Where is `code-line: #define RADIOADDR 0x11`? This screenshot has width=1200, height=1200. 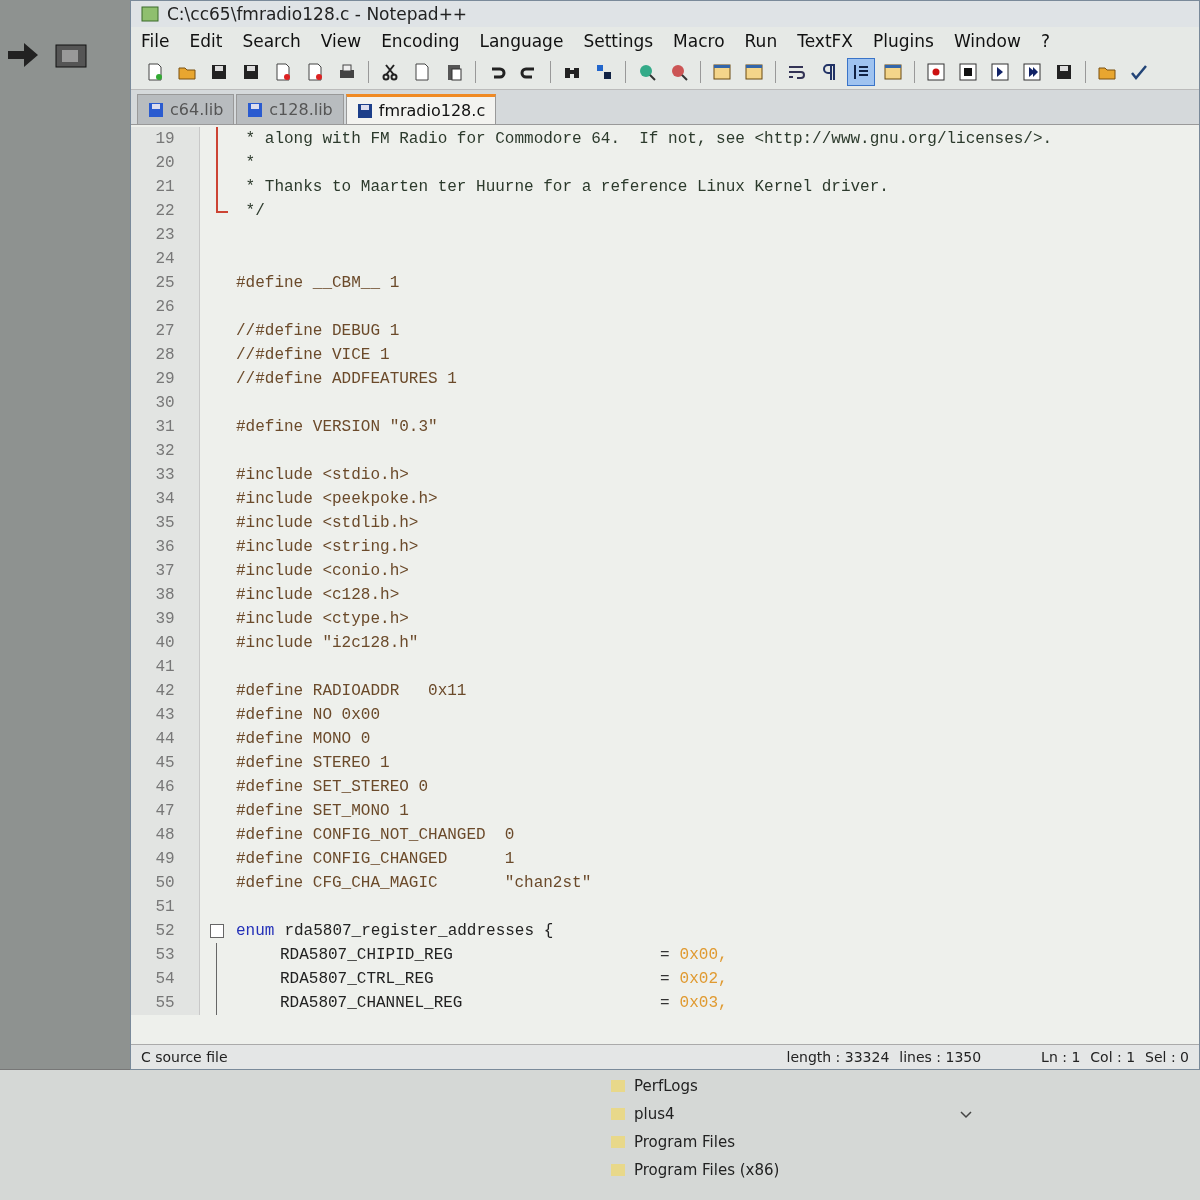
code-line: #define RADIOADDR 0x11 is located at coordinates (351, 691).